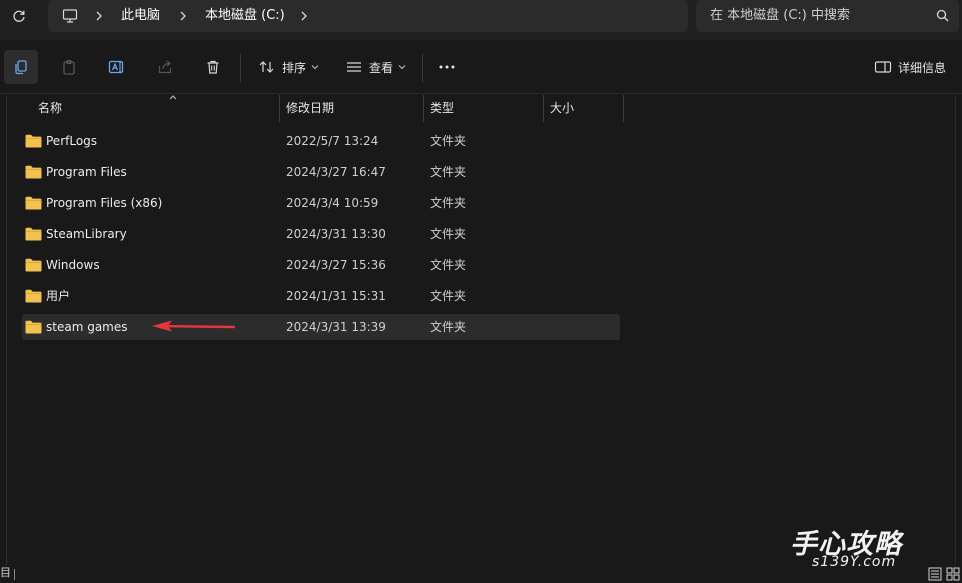 The width and height of the screenshot is (962, 583). What do you see at coordinates (266, 67) in the screenshot?
I see `sort-icon` at bounding box center [266, 67].